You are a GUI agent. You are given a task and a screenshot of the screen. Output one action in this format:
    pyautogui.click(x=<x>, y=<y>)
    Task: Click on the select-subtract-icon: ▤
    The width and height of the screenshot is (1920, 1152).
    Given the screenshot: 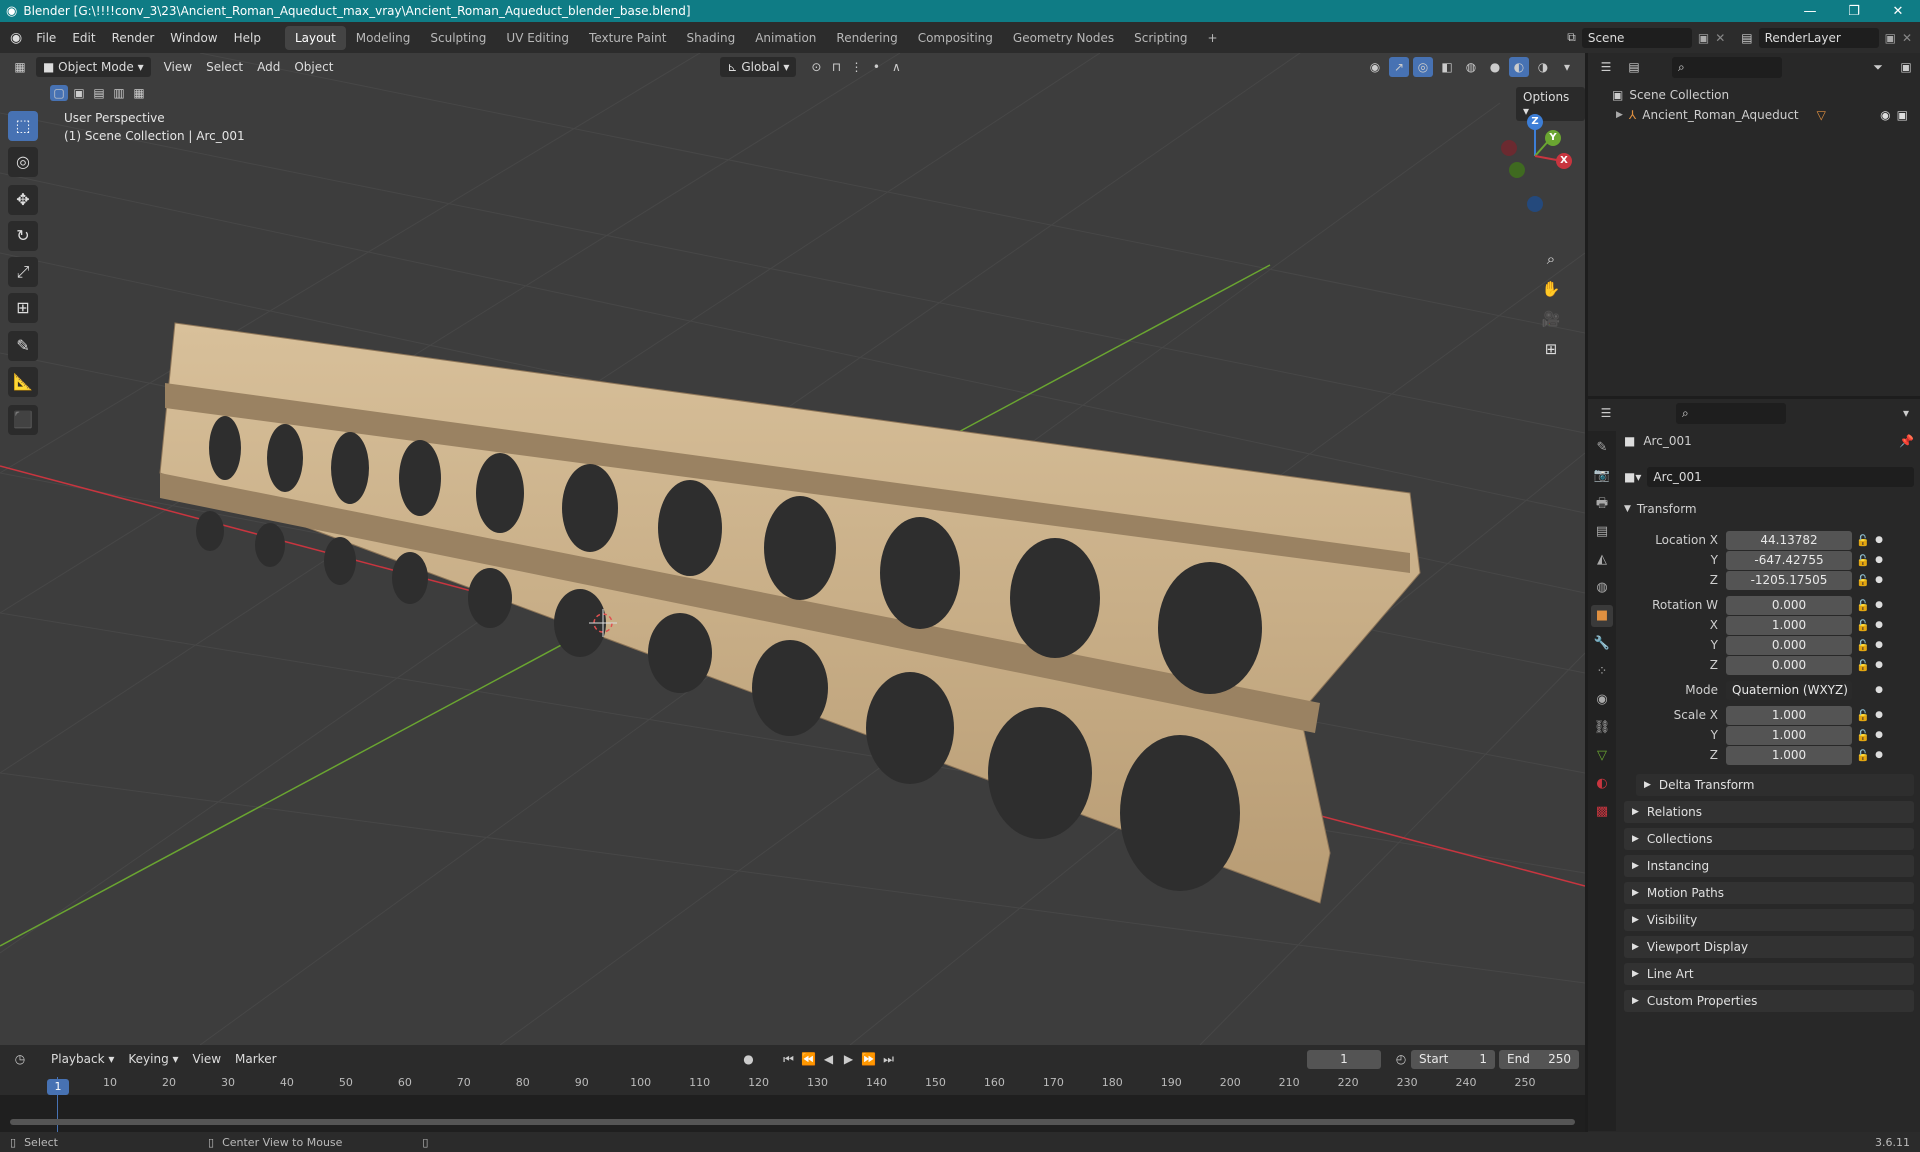 What is the action you would take?
    pyautogui.click(x=99, y=93)
    